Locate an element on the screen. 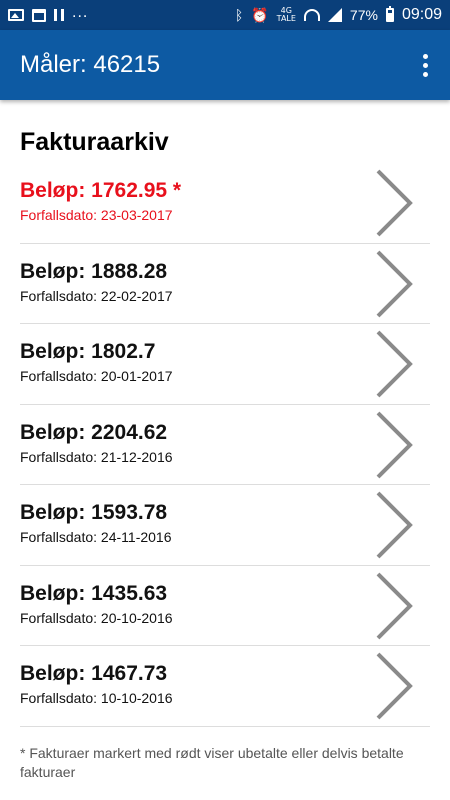  invoice-row: Beløp: 1802.7 Forfallsdato: 20-01-2017 is located at coordinates (225, 364).